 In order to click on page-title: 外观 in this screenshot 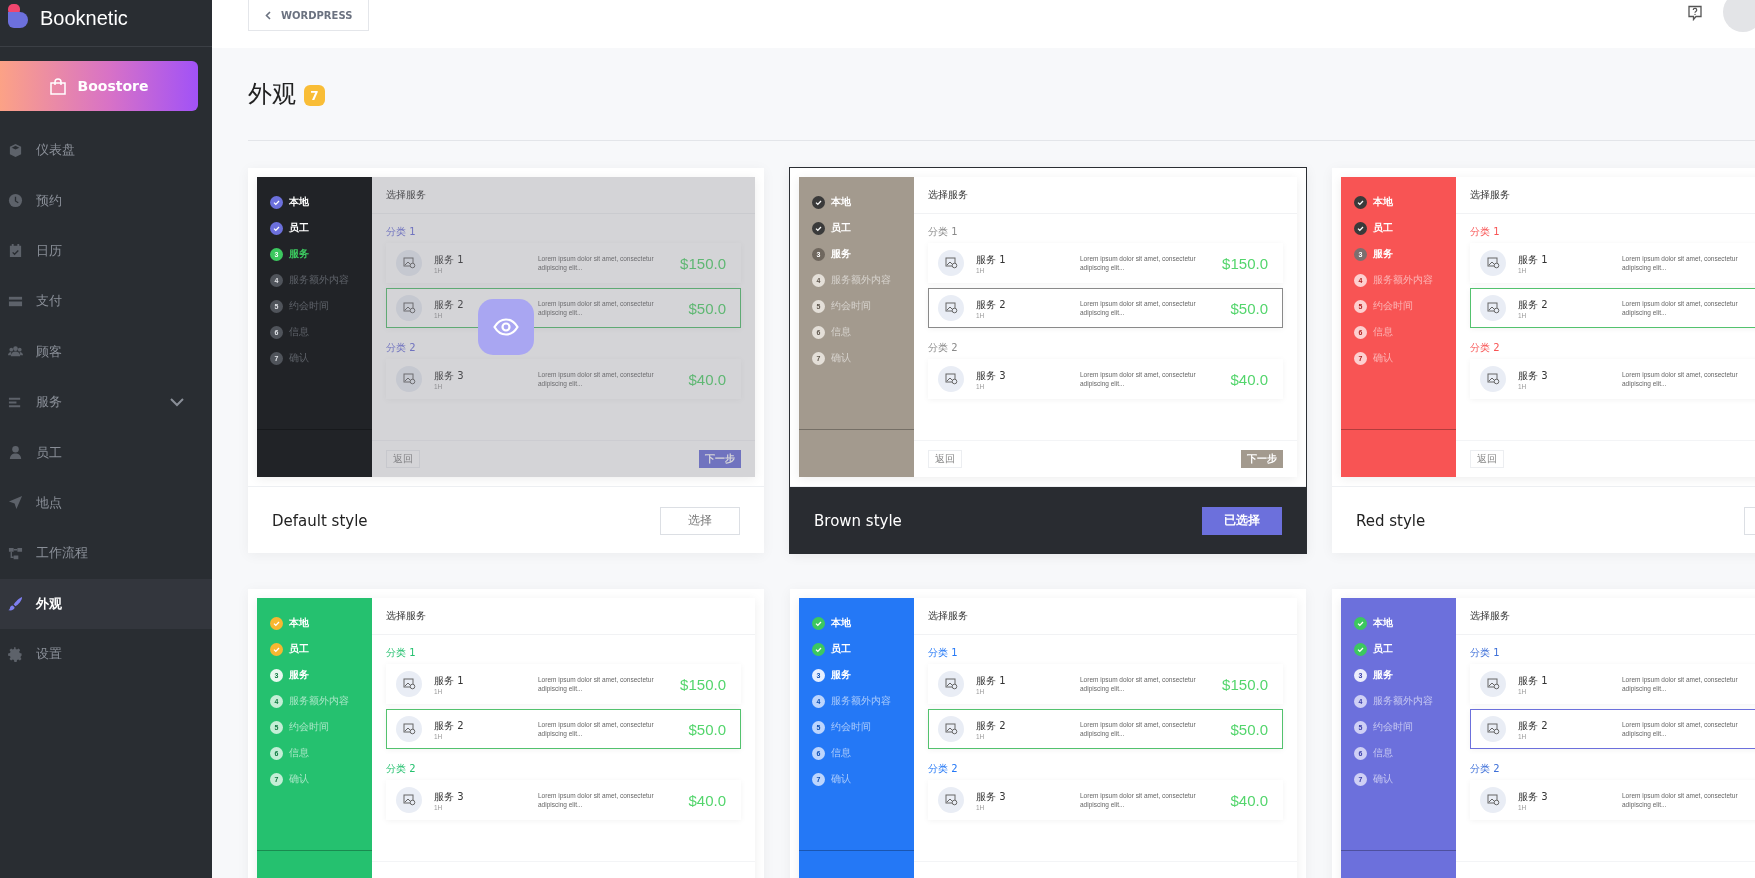, I will do `click(272, 94)`.